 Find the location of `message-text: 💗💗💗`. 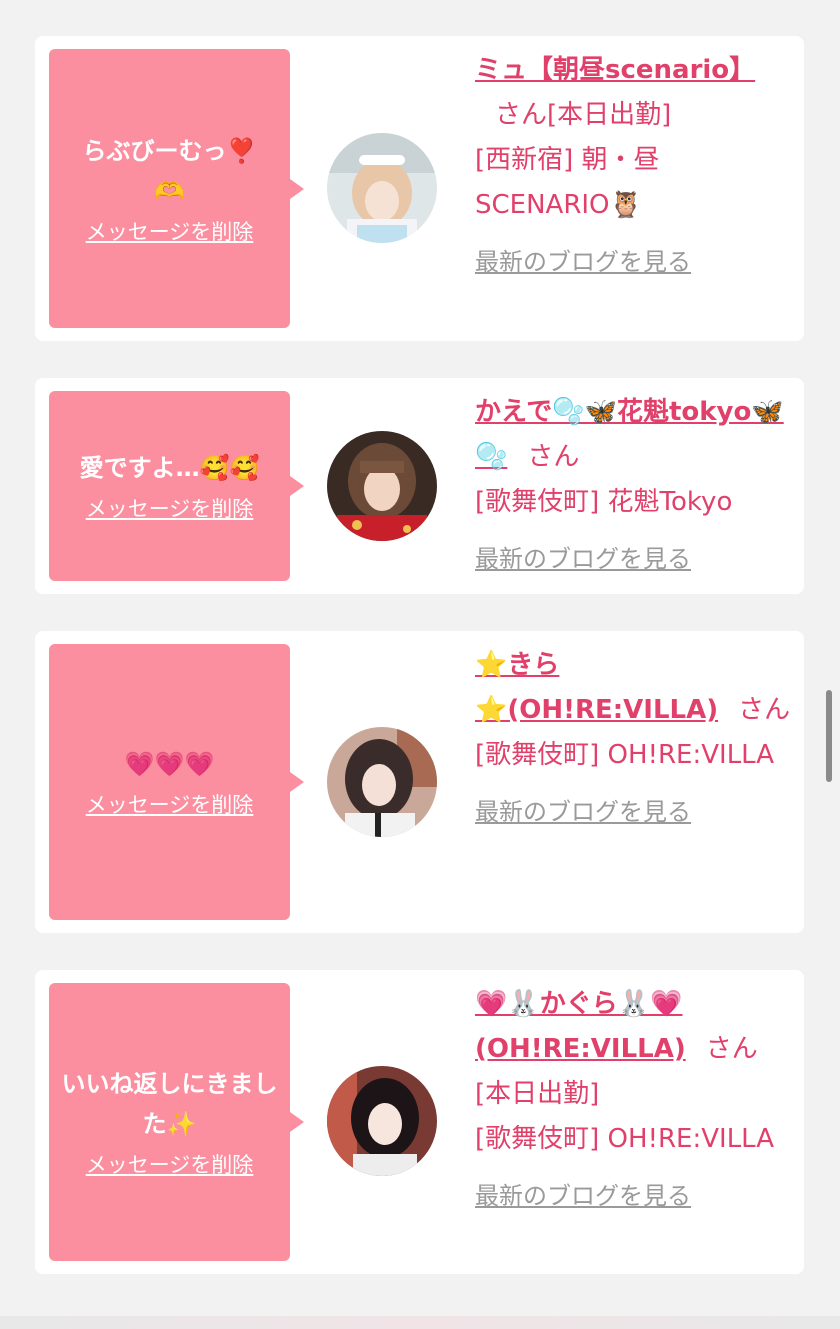

message-text: 💗💗💗 is located at coordinates (169, 764).